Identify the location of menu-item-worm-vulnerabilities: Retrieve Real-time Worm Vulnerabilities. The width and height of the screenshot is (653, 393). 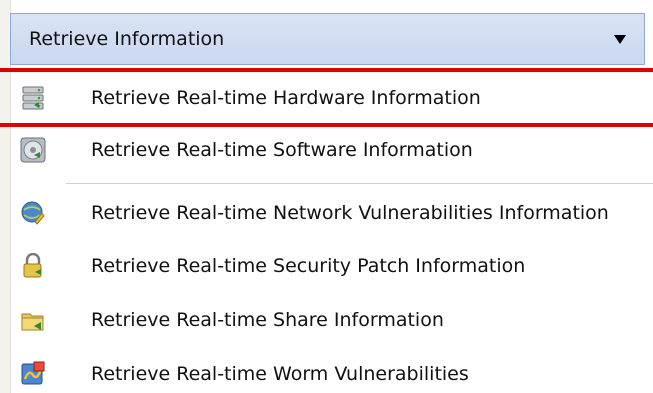
(331, 370).